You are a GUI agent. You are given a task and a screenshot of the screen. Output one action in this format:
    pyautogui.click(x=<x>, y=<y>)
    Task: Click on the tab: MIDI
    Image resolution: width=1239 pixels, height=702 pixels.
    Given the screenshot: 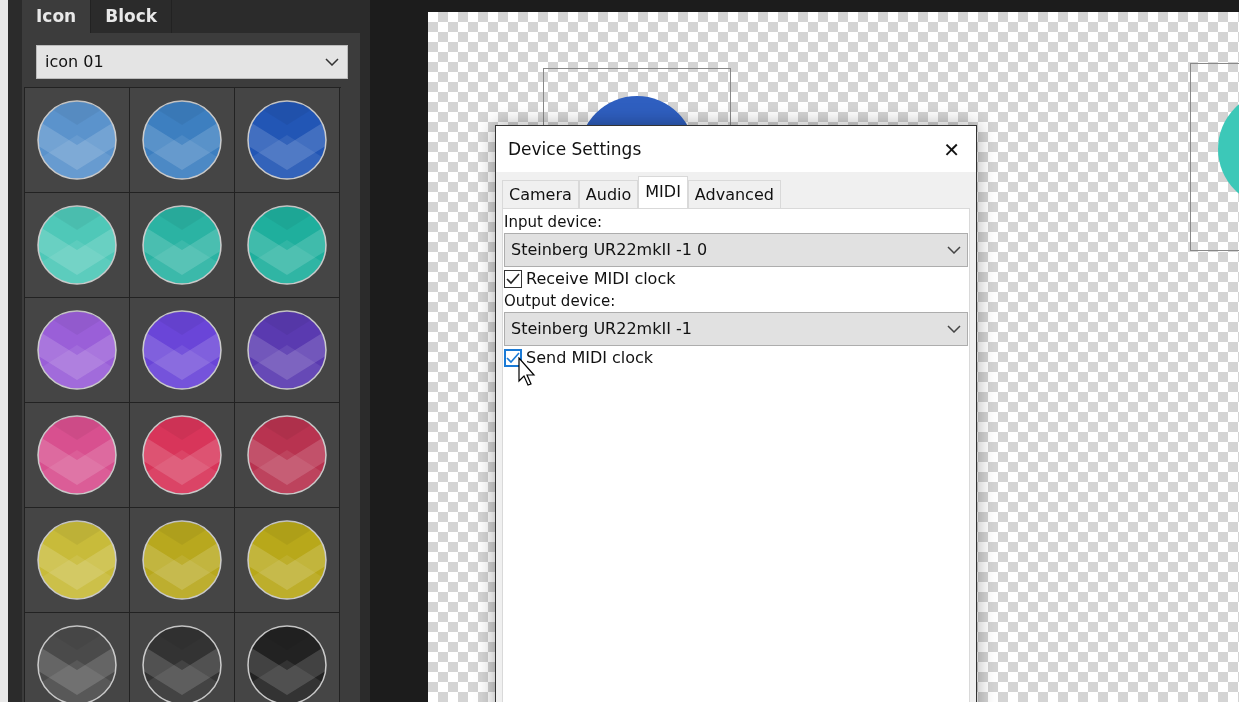 What is the action you would take?
    pyautogui.click(x=663, y=192)
    